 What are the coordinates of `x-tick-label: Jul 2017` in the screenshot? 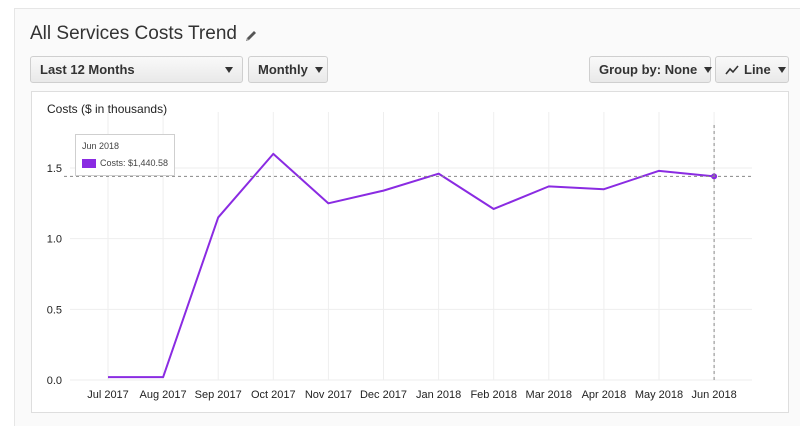 It's located at (108, 395).